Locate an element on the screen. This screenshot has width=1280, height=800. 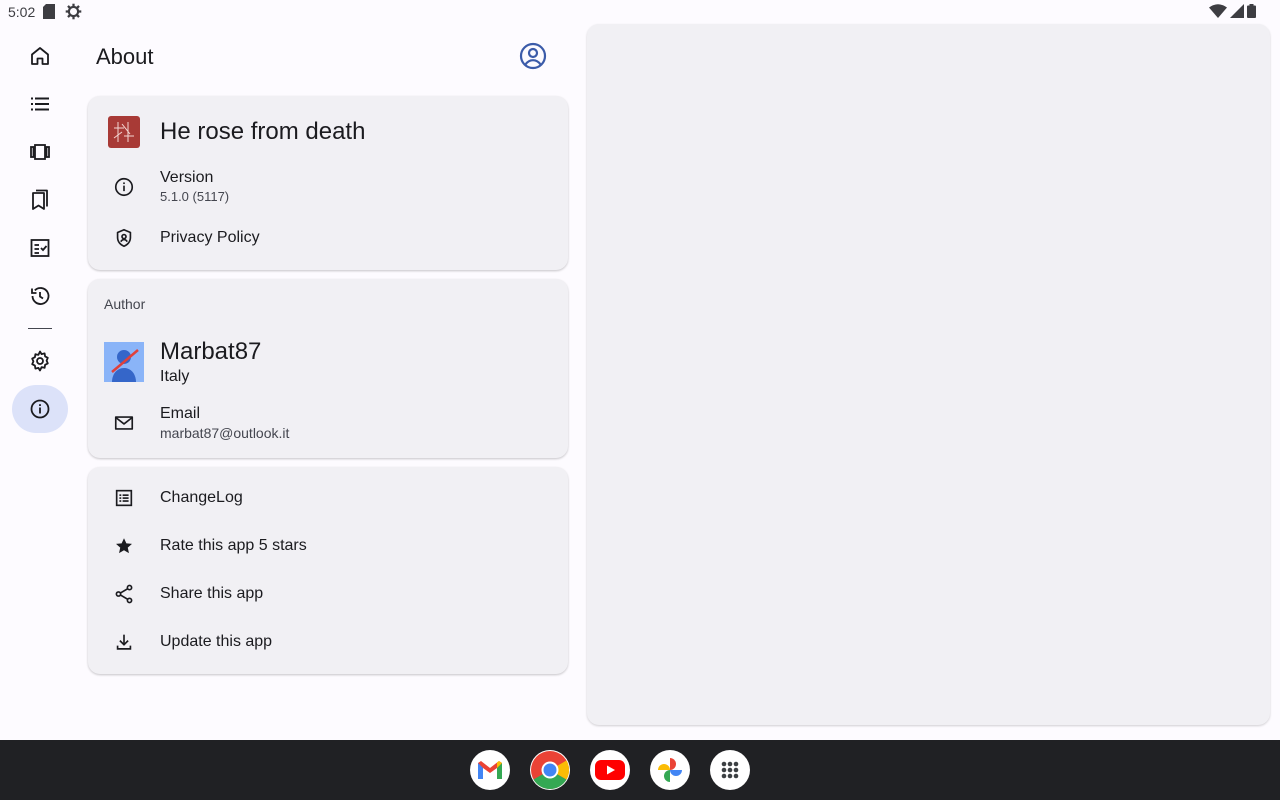
version-info-icon is located at coordinates (124, 187).